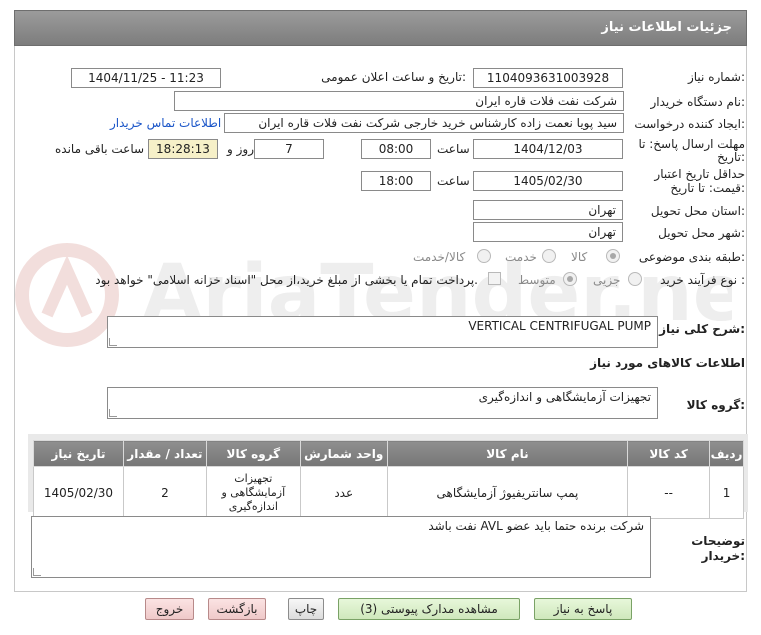 The width and height of the screenshot is (761, 635). Describe the element at coordinates (343, 492) in the screenshot. I see `cell-unit: عدد` at that location.